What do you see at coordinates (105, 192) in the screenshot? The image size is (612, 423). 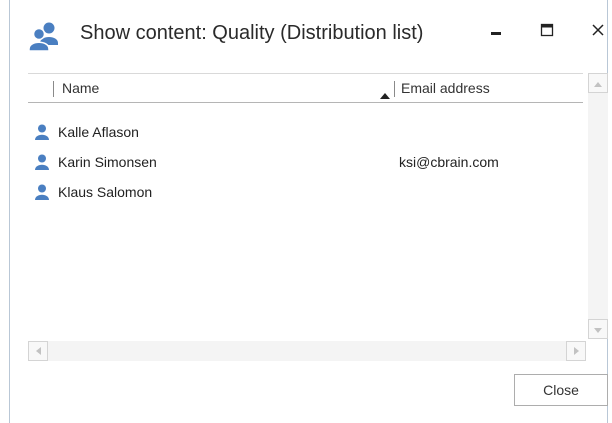 I see `member-name: Klaus Salomon` at bounding box center [105, 192].